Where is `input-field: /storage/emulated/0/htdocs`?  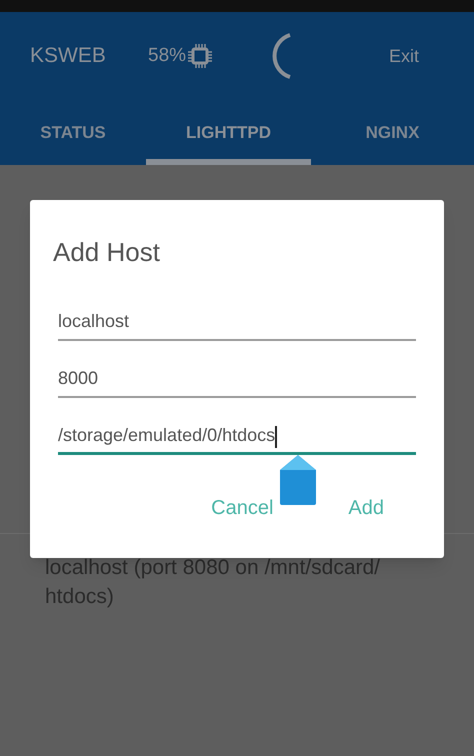 input-field: /storage/emulated/0/htdocs is located at coordinates (237, 435).